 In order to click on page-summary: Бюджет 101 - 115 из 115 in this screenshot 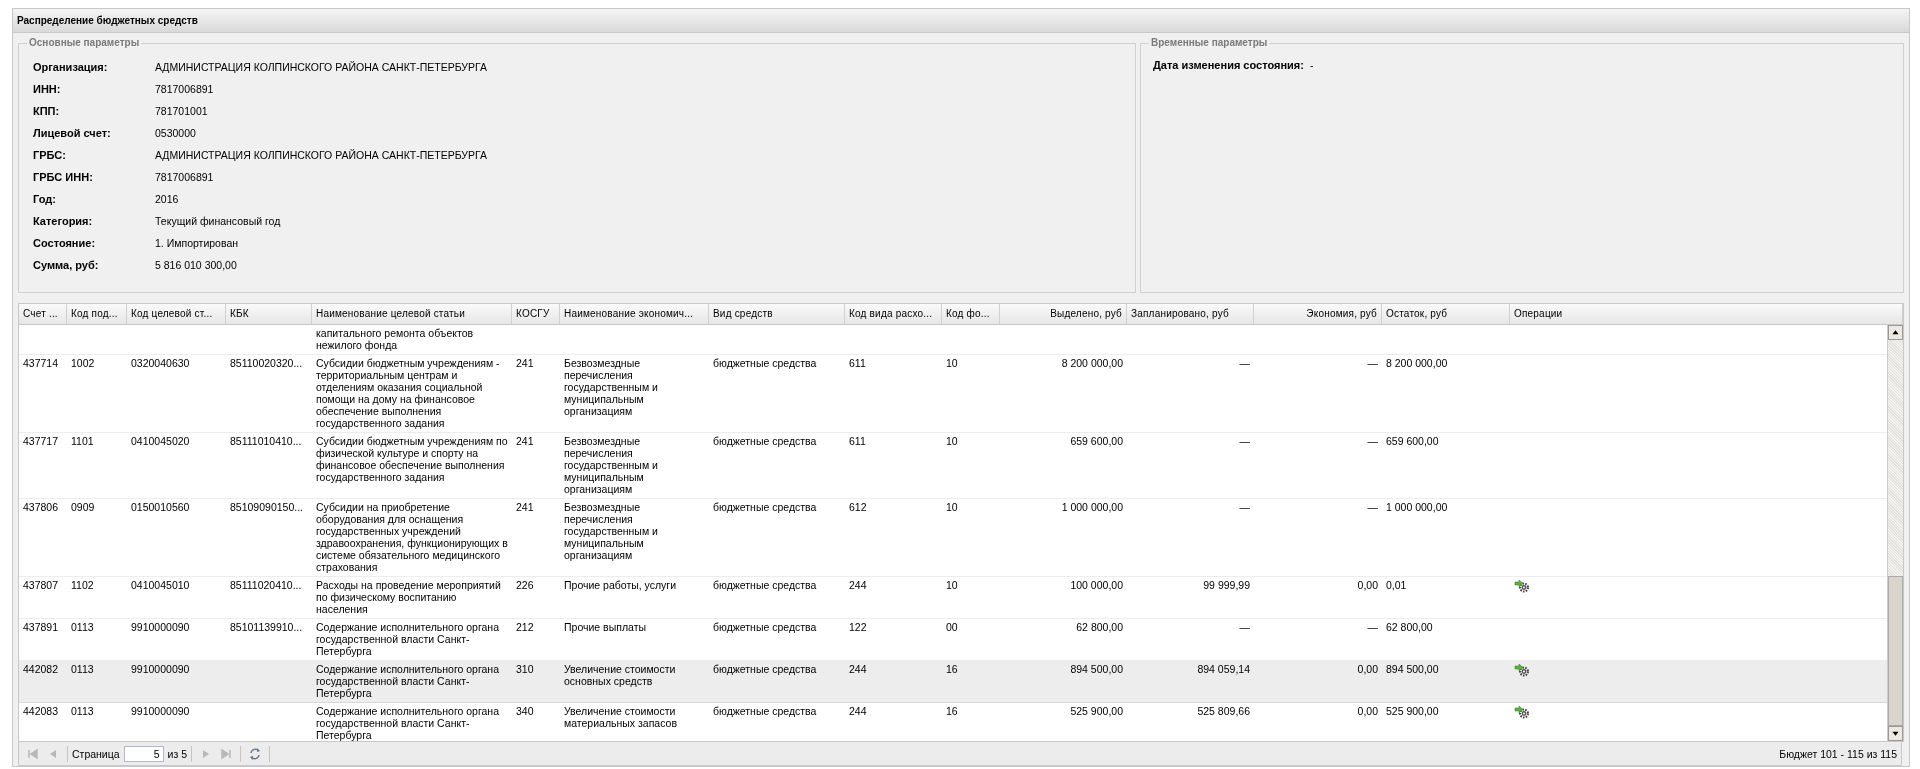, I will do `click(1838, 753)`.